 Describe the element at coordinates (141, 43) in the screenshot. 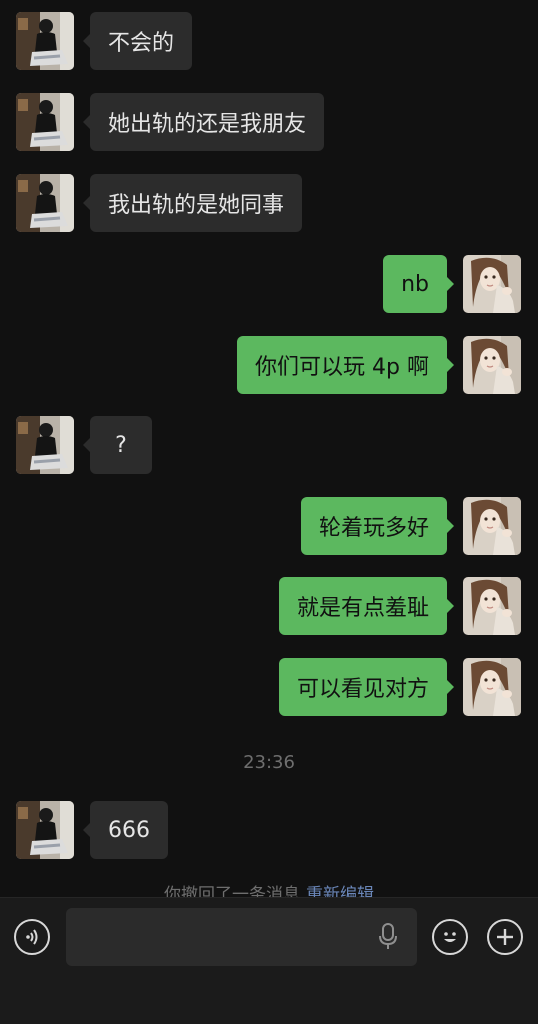

I see `message-text: 不会的` at that location.